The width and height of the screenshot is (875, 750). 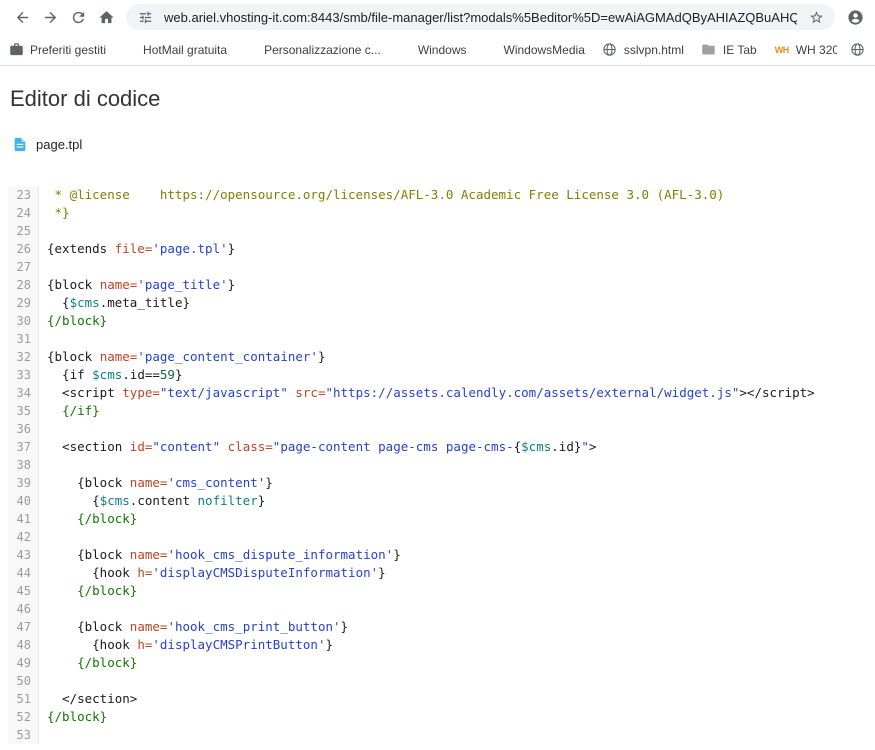 I want to click on bookmark-label: IE Tab, so click(x=739, y=49).